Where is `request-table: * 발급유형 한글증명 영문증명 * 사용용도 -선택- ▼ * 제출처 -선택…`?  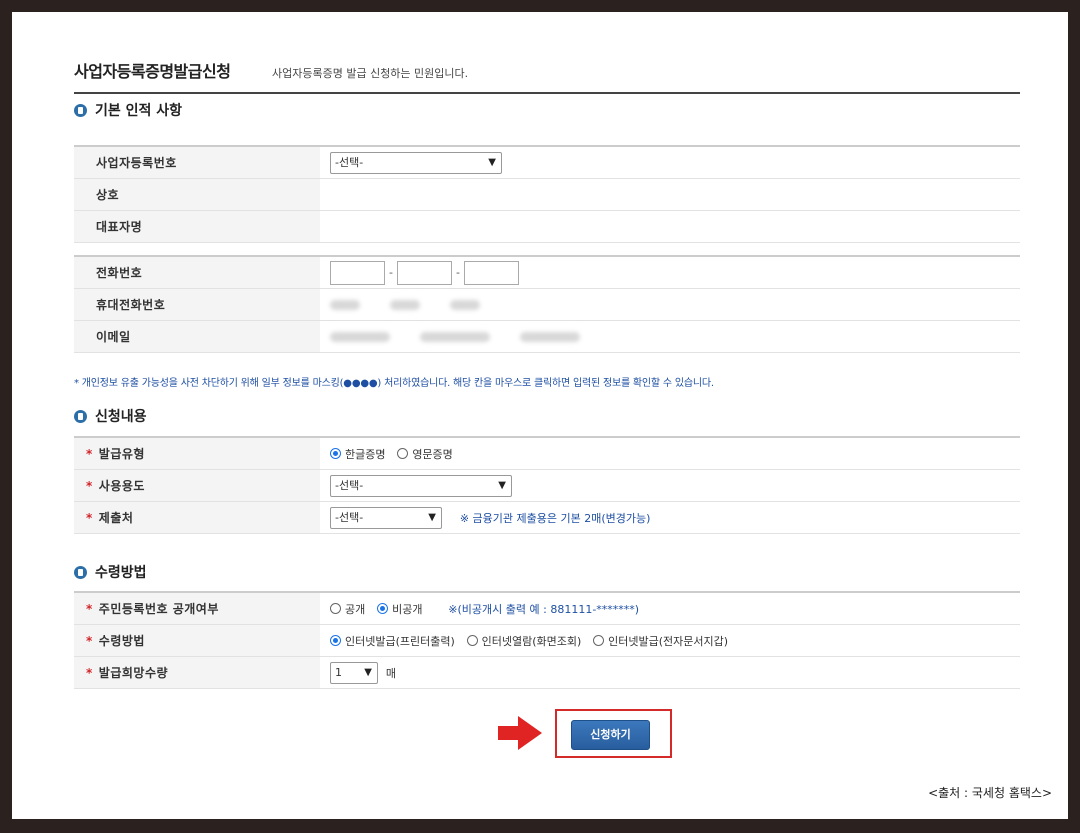 request-table: * 발급유형 한글증명 영문증명 * 사용용도 -선택- ▼ * 제출처 -선택… is located at coordinates (547, 485).